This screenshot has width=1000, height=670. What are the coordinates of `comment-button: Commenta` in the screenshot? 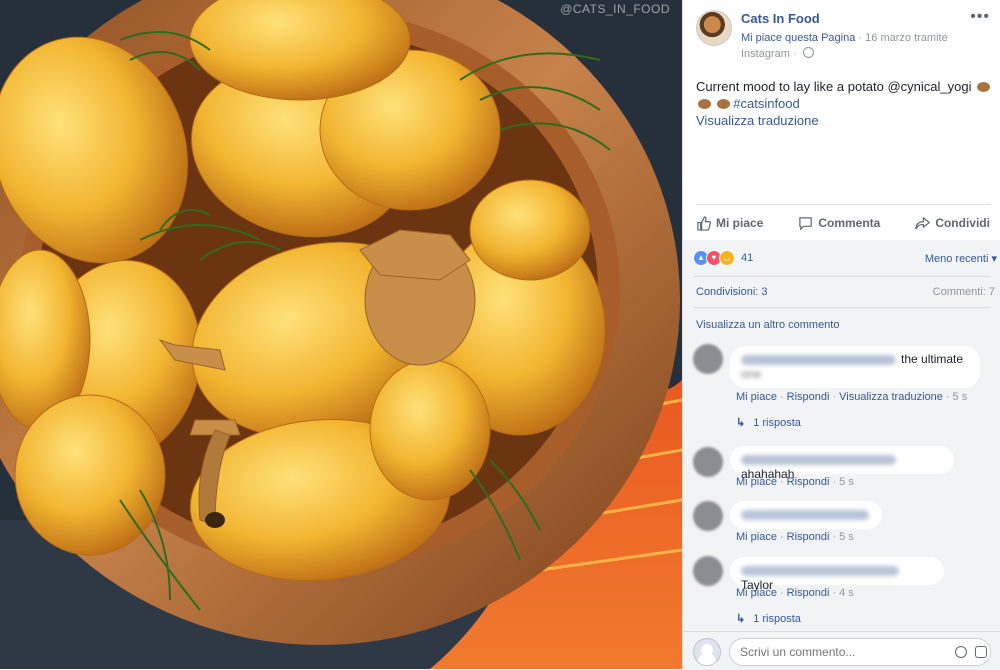 It's located at (839, 223).